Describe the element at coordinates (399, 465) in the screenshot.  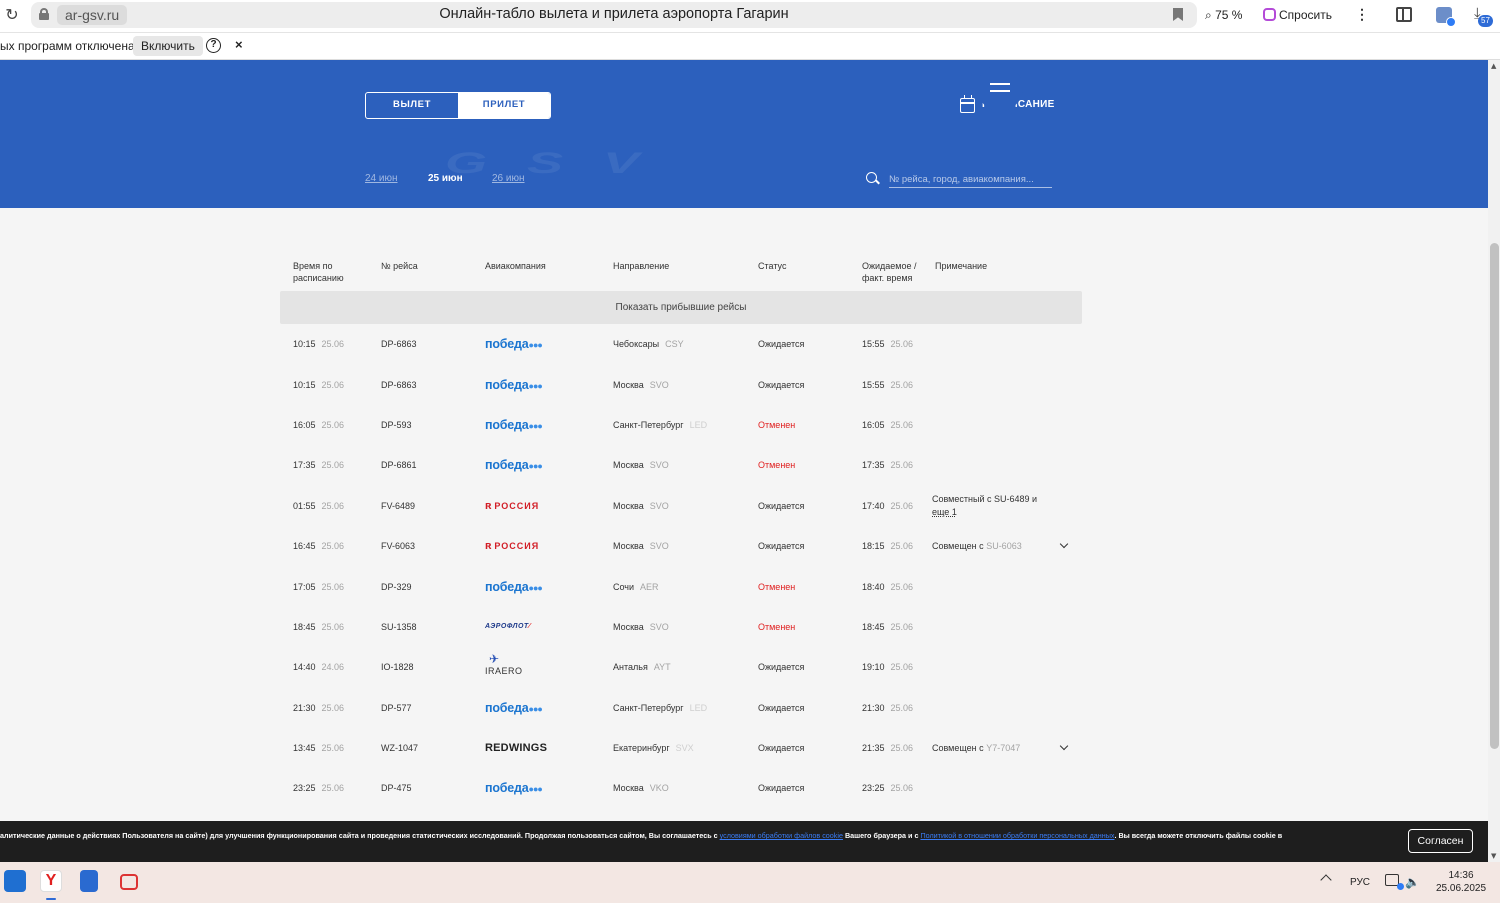
I see `flight-number: DP-6861` at that location.